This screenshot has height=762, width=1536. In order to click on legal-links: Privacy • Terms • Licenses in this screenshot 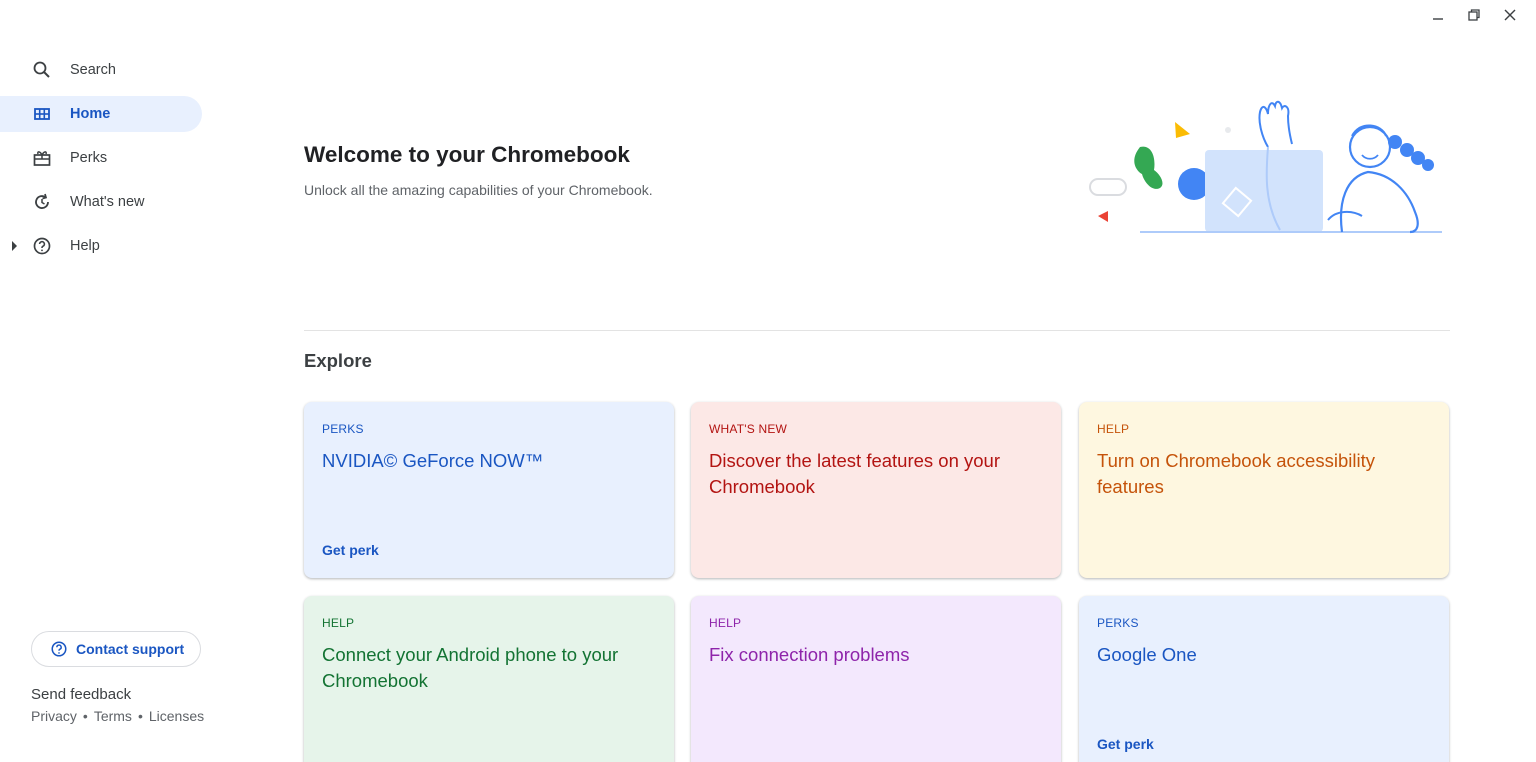, I will do `click(117, 716)`.